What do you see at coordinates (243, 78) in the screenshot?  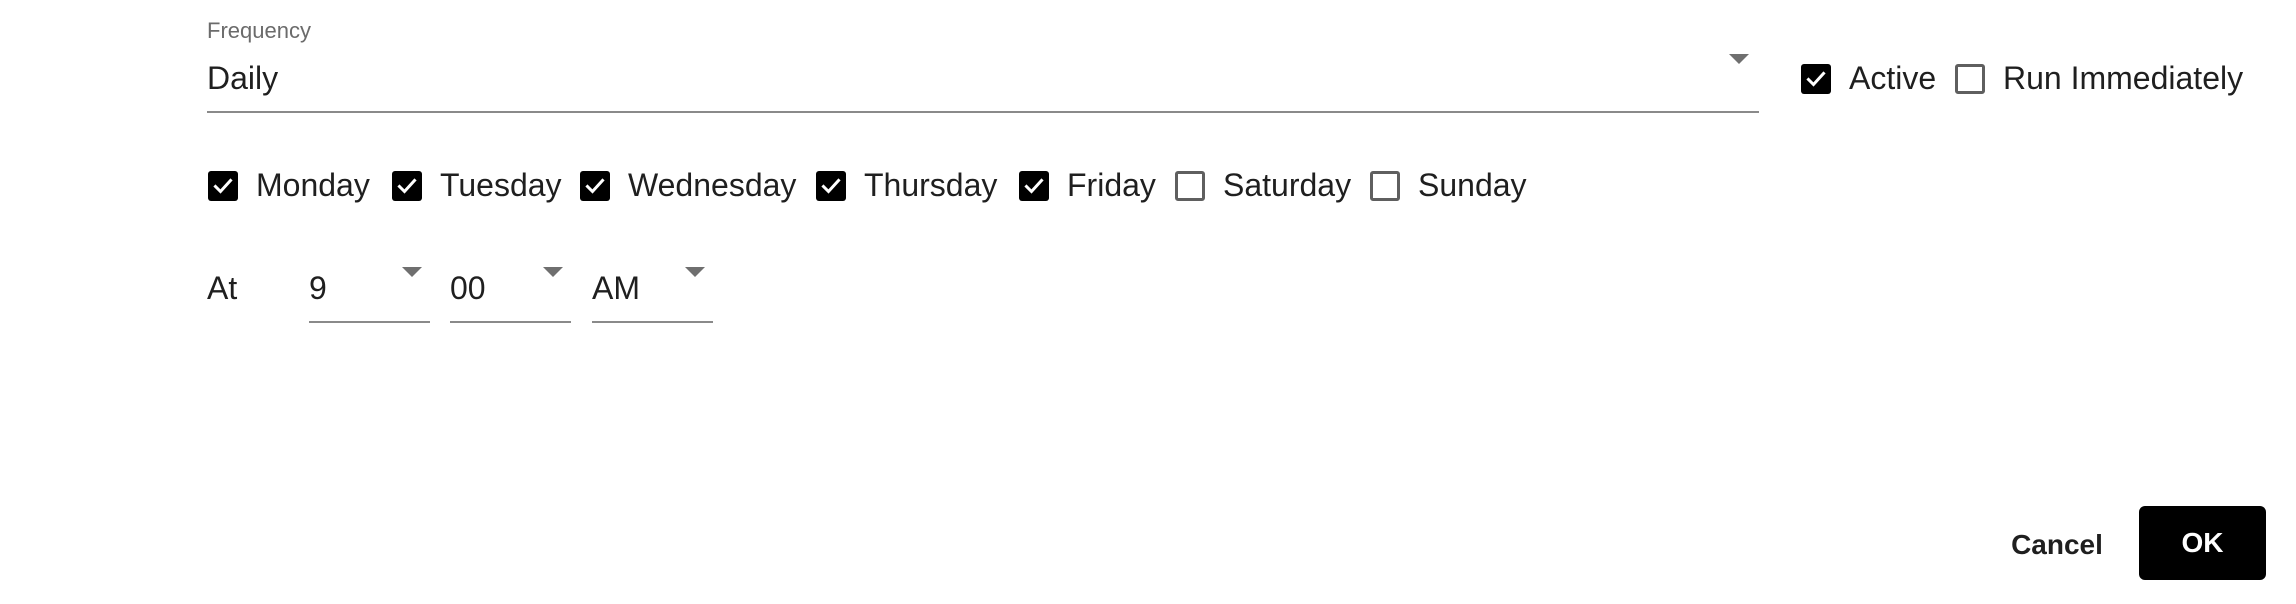 I see `frequency-value: Daily` at bounding box center [243, 78].